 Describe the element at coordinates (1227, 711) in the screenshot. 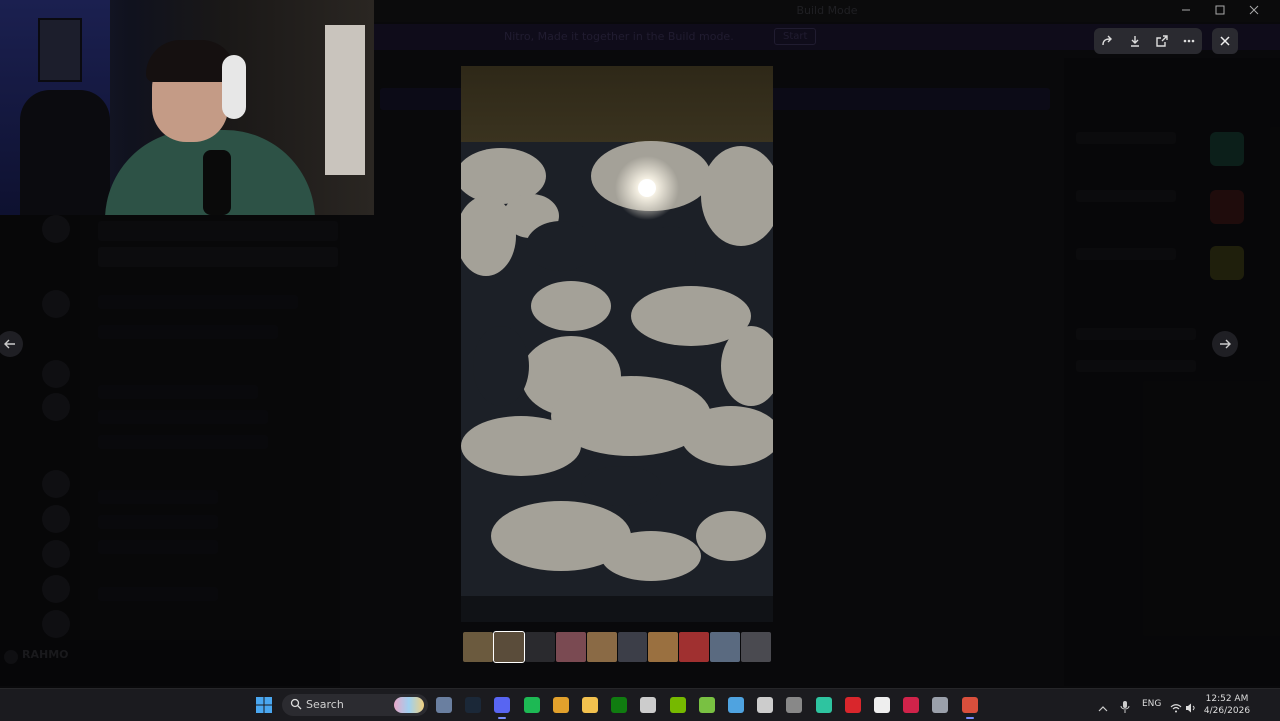

I see `clock-date: 4/26/2026` at that location.